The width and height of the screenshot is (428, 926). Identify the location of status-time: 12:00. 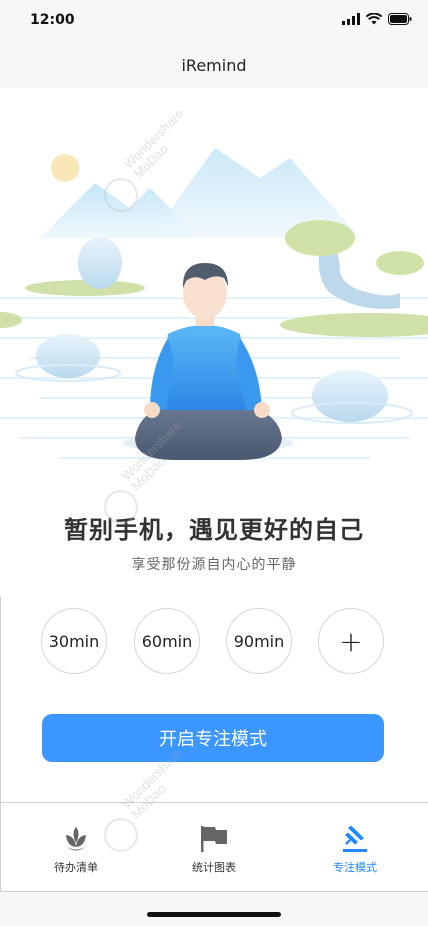
(52, 20).